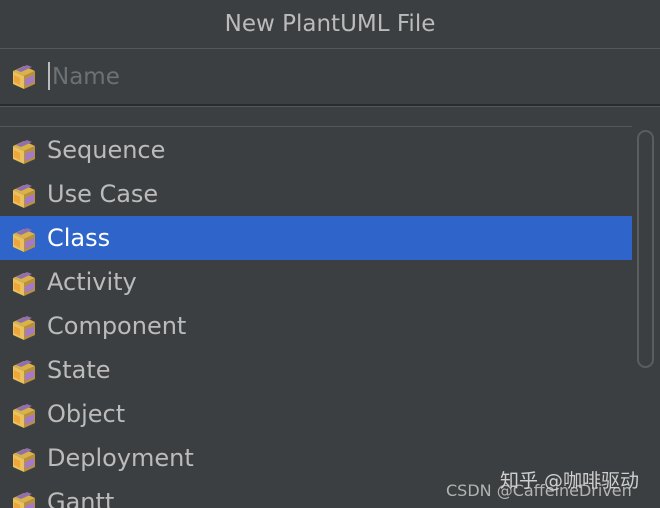 This screenshot has height=508, width=660. Describe the element at coordinates (106, 150) in the screenshot. I see `file-type-label: Sequence` at that location.